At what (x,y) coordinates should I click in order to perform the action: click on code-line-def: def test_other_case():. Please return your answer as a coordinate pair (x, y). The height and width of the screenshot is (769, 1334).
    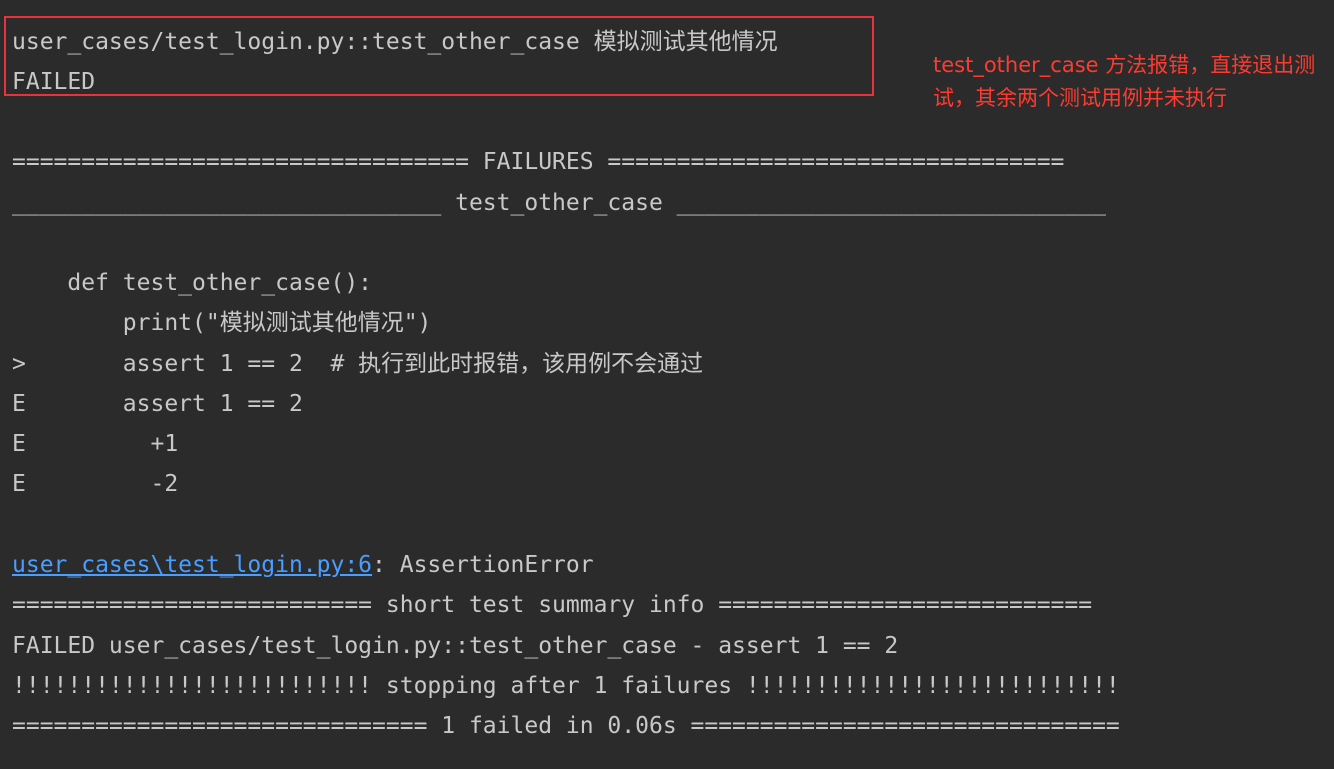
    Looking at the image, I should click on (192, 283).